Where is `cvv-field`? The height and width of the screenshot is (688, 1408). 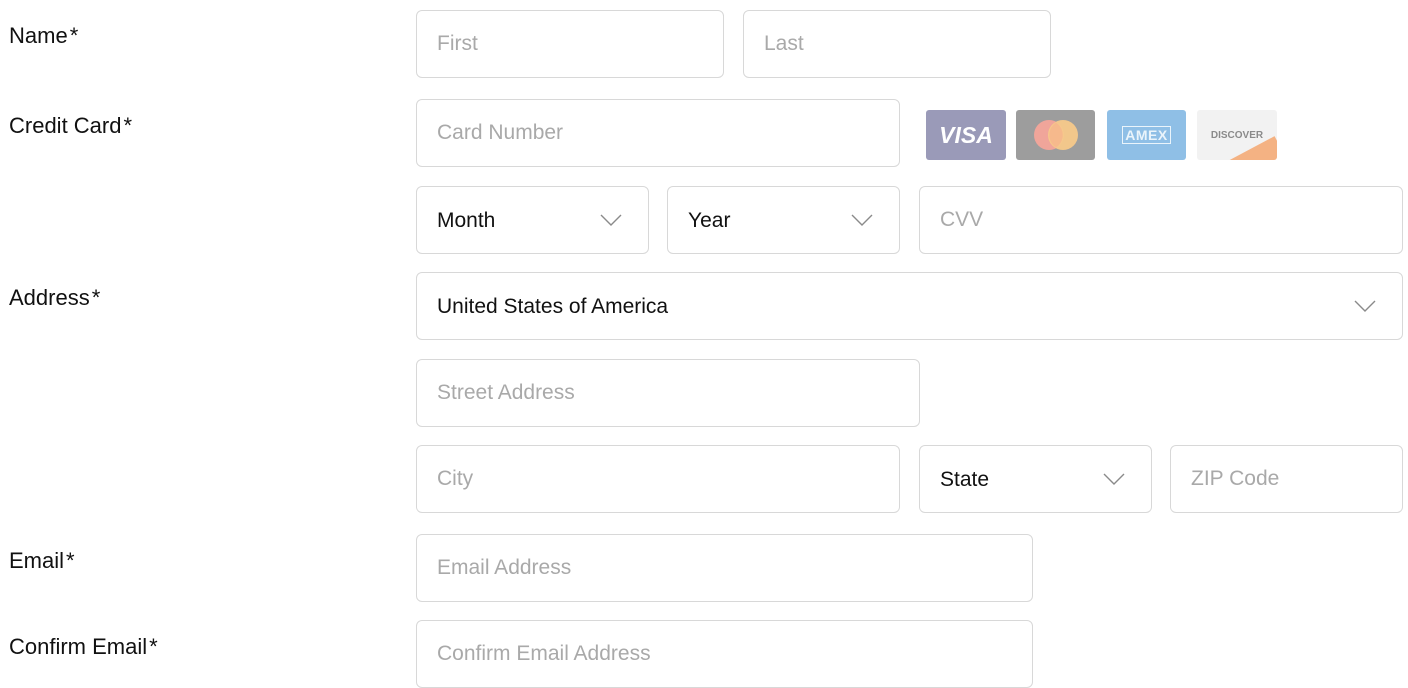 cvv-field is located at coordinates (1161, 220).